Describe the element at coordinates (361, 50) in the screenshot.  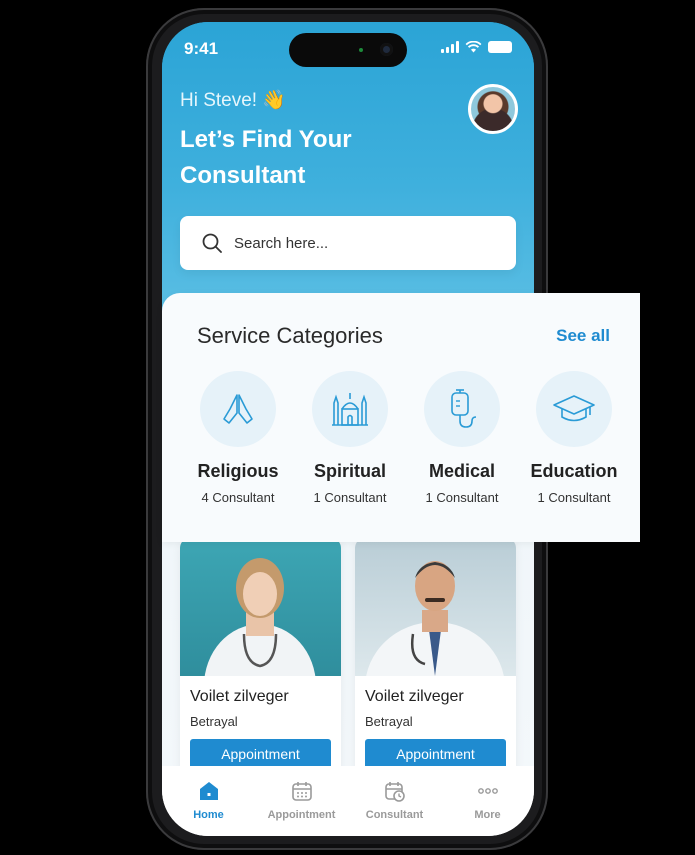
I see `indicator-dot` at that location.